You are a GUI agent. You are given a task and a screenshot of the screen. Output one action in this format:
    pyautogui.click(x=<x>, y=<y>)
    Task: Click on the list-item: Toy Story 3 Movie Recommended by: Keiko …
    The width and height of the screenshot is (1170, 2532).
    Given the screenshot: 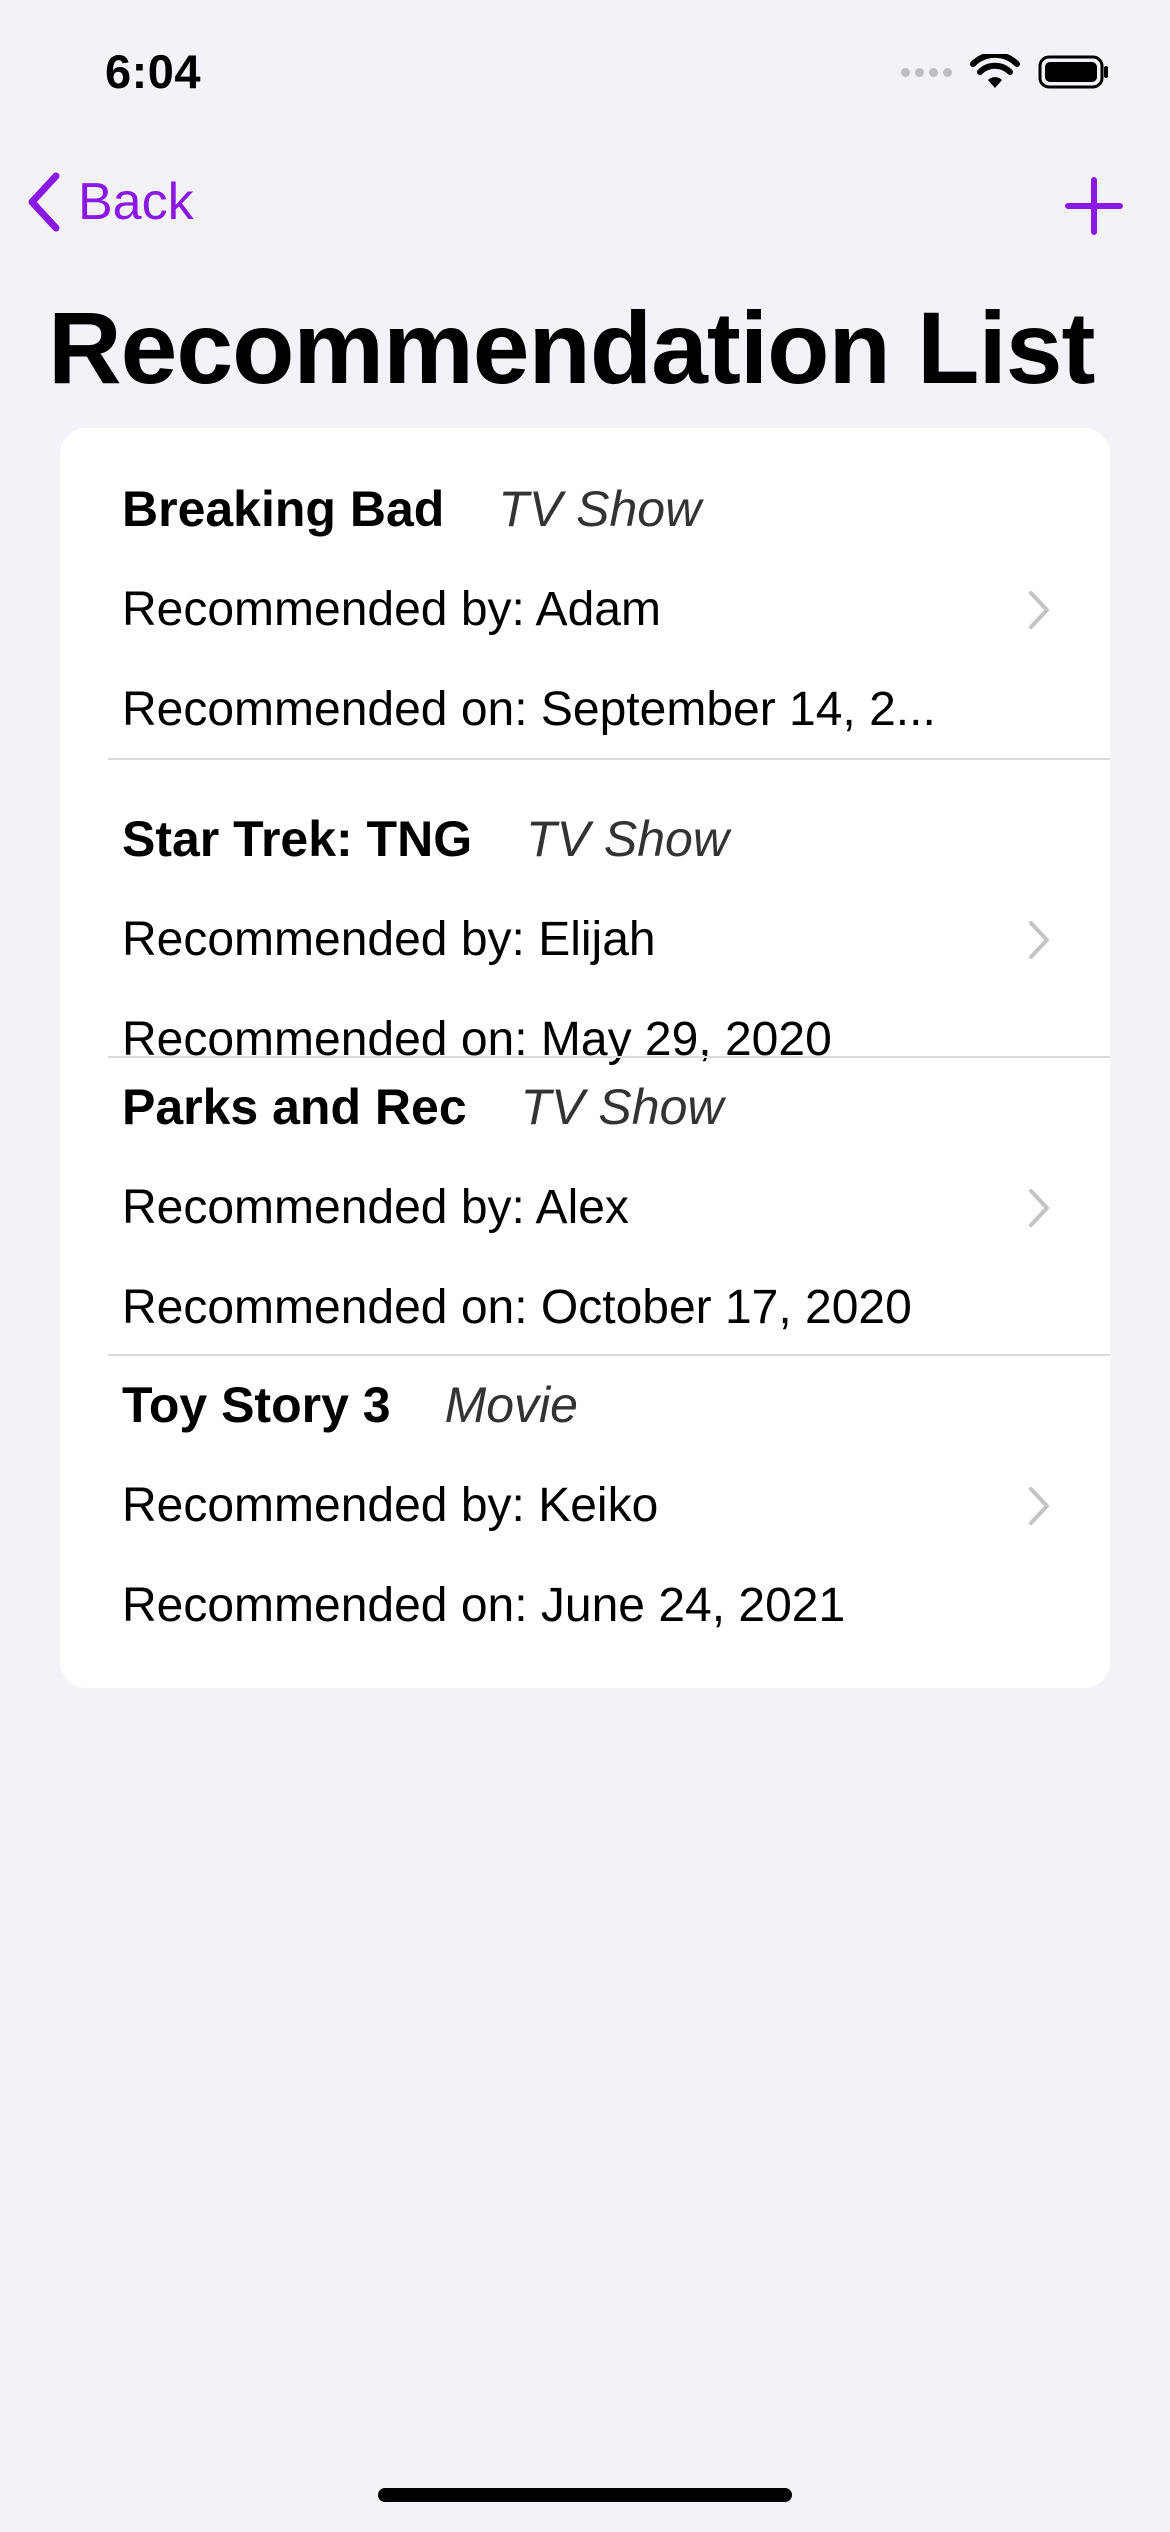 What is the action you would take?
    pyautogui.click(x=585, y=1522)
    